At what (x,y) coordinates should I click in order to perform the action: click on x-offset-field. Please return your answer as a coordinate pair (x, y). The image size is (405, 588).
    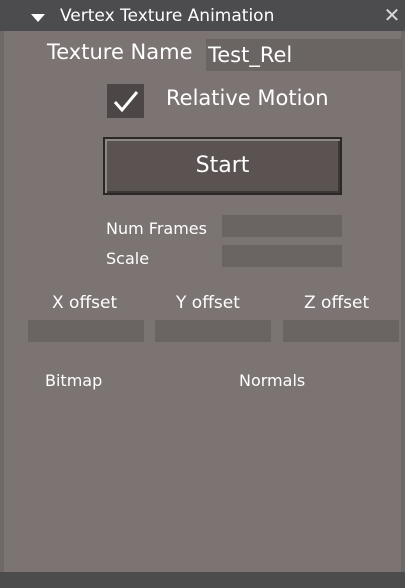
    Looking at the image, I should click on (86, 331).